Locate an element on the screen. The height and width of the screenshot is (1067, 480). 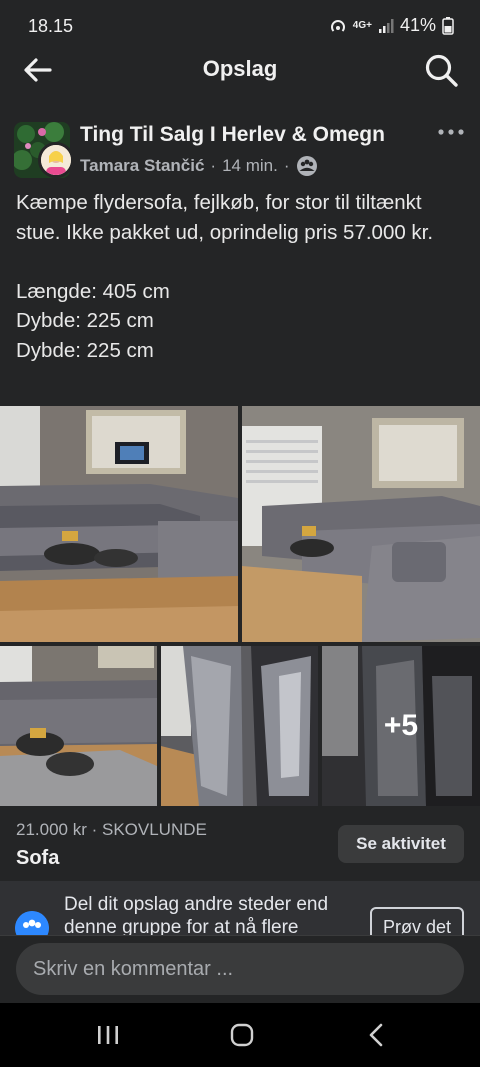
more-options-icon is located at coordinates (451, 132).